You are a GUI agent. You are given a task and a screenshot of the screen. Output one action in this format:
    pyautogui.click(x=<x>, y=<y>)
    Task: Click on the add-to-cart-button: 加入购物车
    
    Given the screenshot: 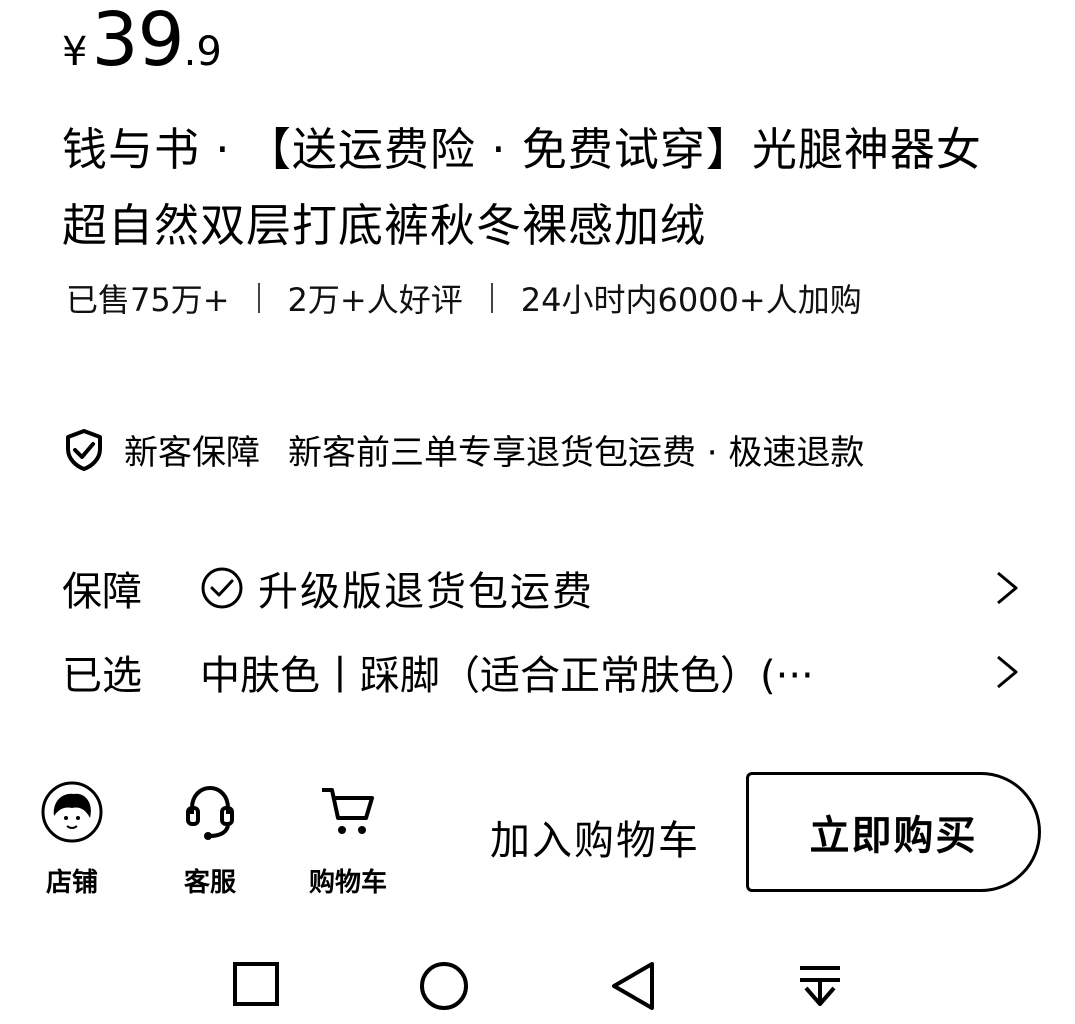 What is the action you would take?
    pyautogui.click(x=595, y=837)
    